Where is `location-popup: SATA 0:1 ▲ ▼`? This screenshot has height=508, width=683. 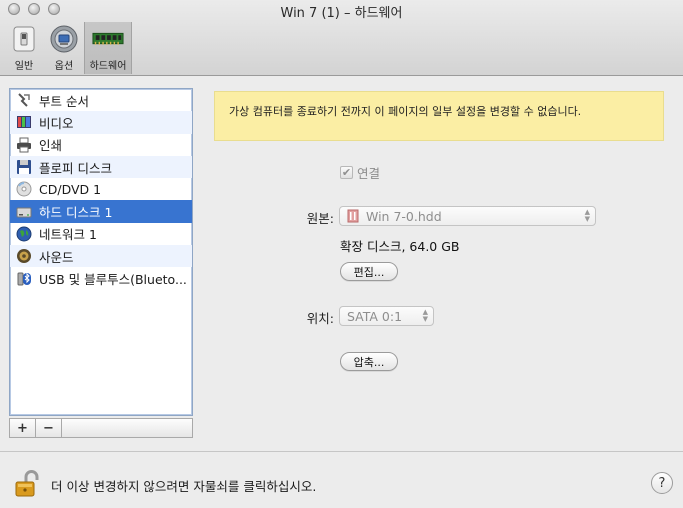 location-popup: SATA 0:1 ▲ ▼ is located at coordinates (386, 316).